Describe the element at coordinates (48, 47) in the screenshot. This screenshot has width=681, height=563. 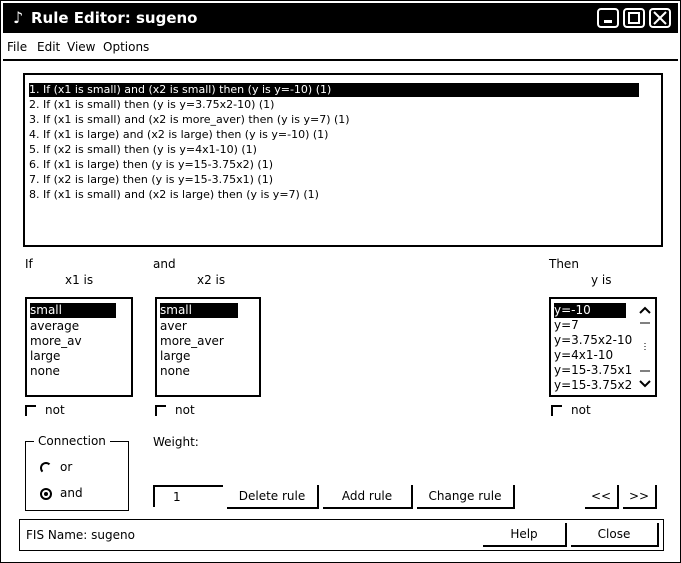
I see `menu-edit: Edit` at that location.